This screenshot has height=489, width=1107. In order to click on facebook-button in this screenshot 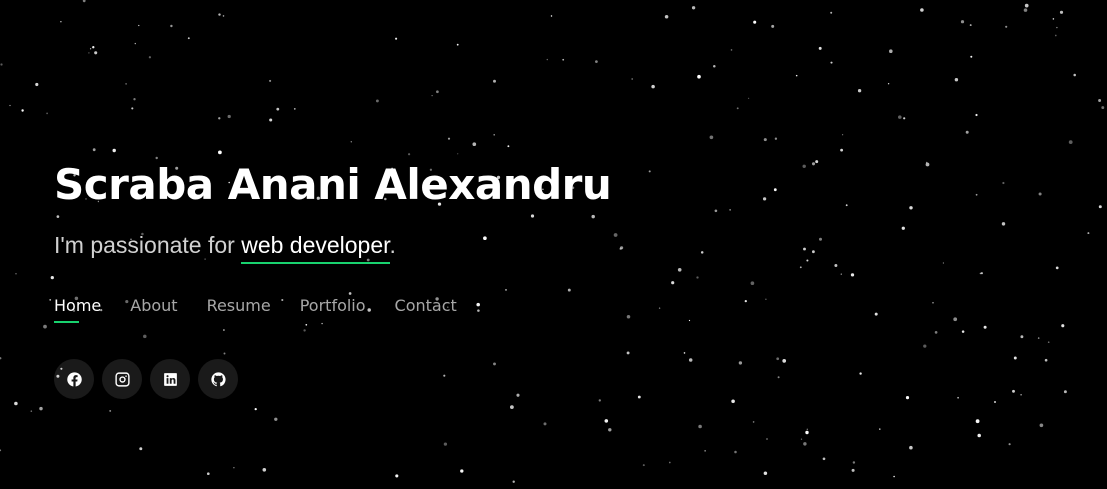, I will do `click(74, 379)`.